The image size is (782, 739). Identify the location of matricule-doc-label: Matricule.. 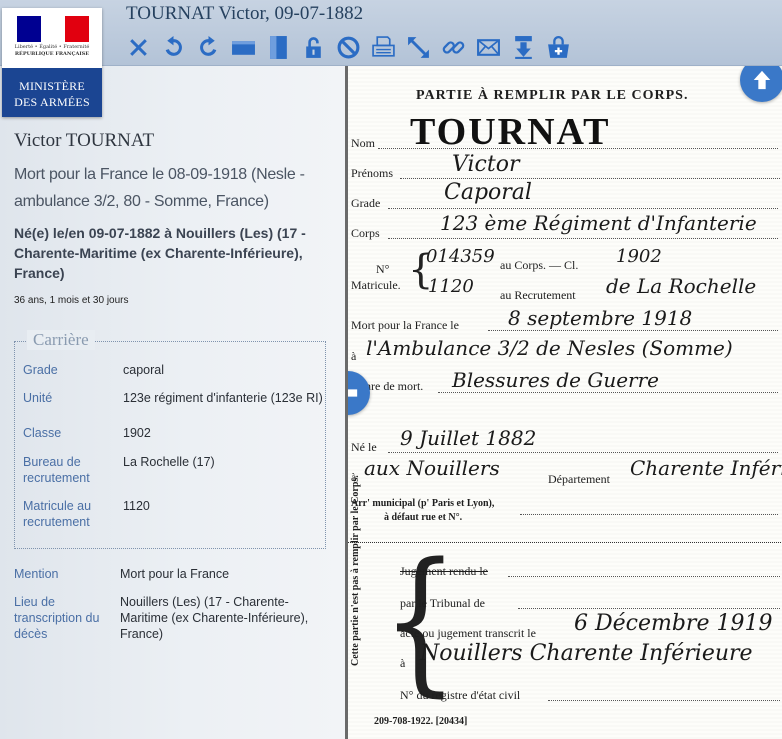
(376, 285).